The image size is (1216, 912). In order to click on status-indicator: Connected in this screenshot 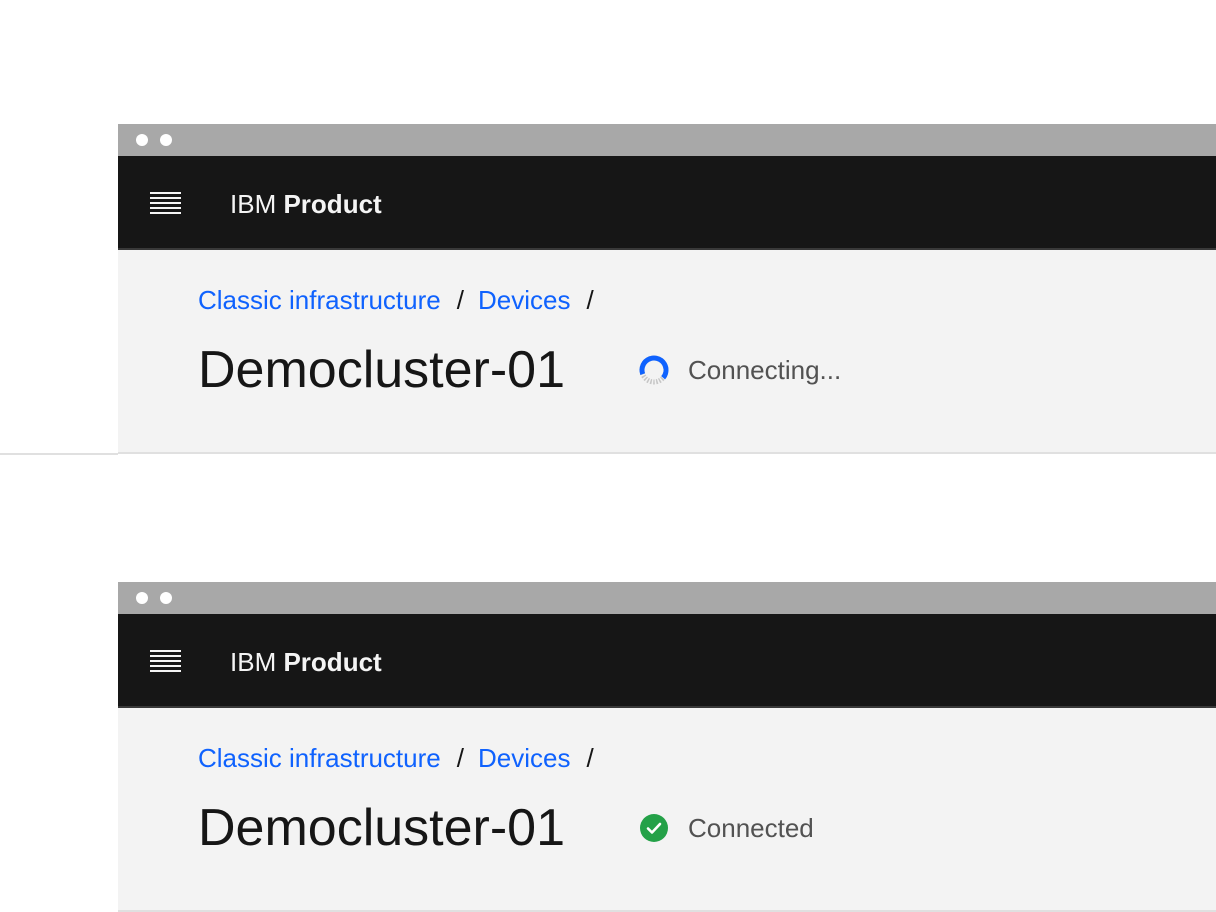, I will do `click(726, 828)`.